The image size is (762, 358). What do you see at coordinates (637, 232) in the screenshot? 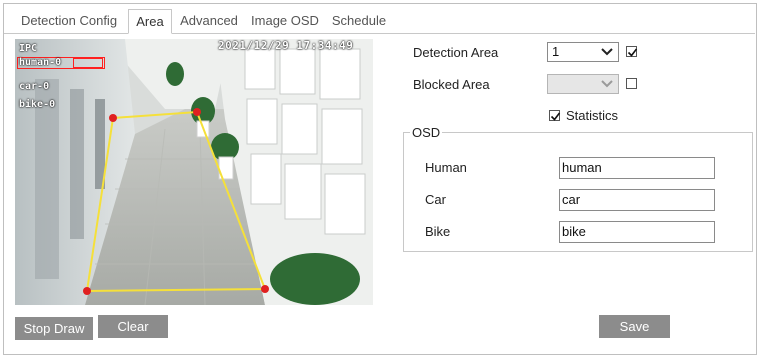
I see `bike-osd-input: bike` at bounding box center [637, 232].